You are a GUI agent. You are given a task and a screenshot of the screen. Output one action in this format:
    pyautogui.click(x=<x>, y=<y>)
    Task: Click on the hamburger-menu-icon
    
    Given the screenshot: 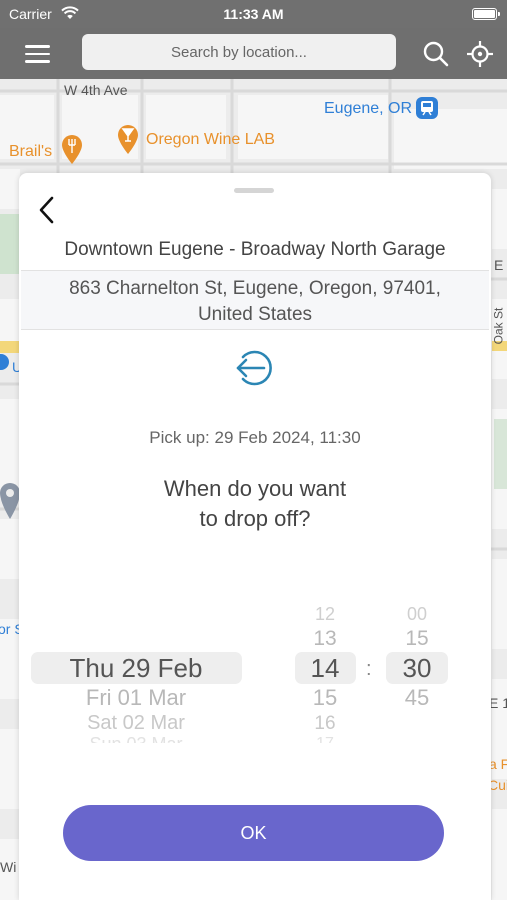 What is the action you would take?
    pyautogui.click(x=37, y=54)
    